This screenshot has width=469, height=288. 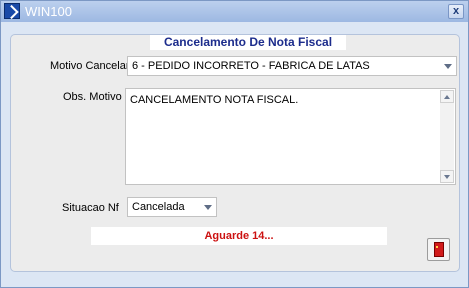 What do you see at coordinates (447, 96) in the screenshot?
I see `scroll-up-icon` at bounding box center [447, 96].